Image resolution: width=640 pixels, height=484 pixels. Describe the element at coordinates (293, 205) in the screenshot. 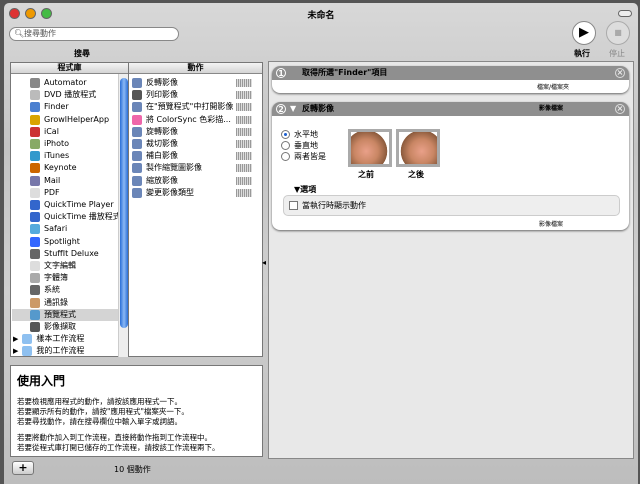

I see `show-when-run-checkbox` at that location.